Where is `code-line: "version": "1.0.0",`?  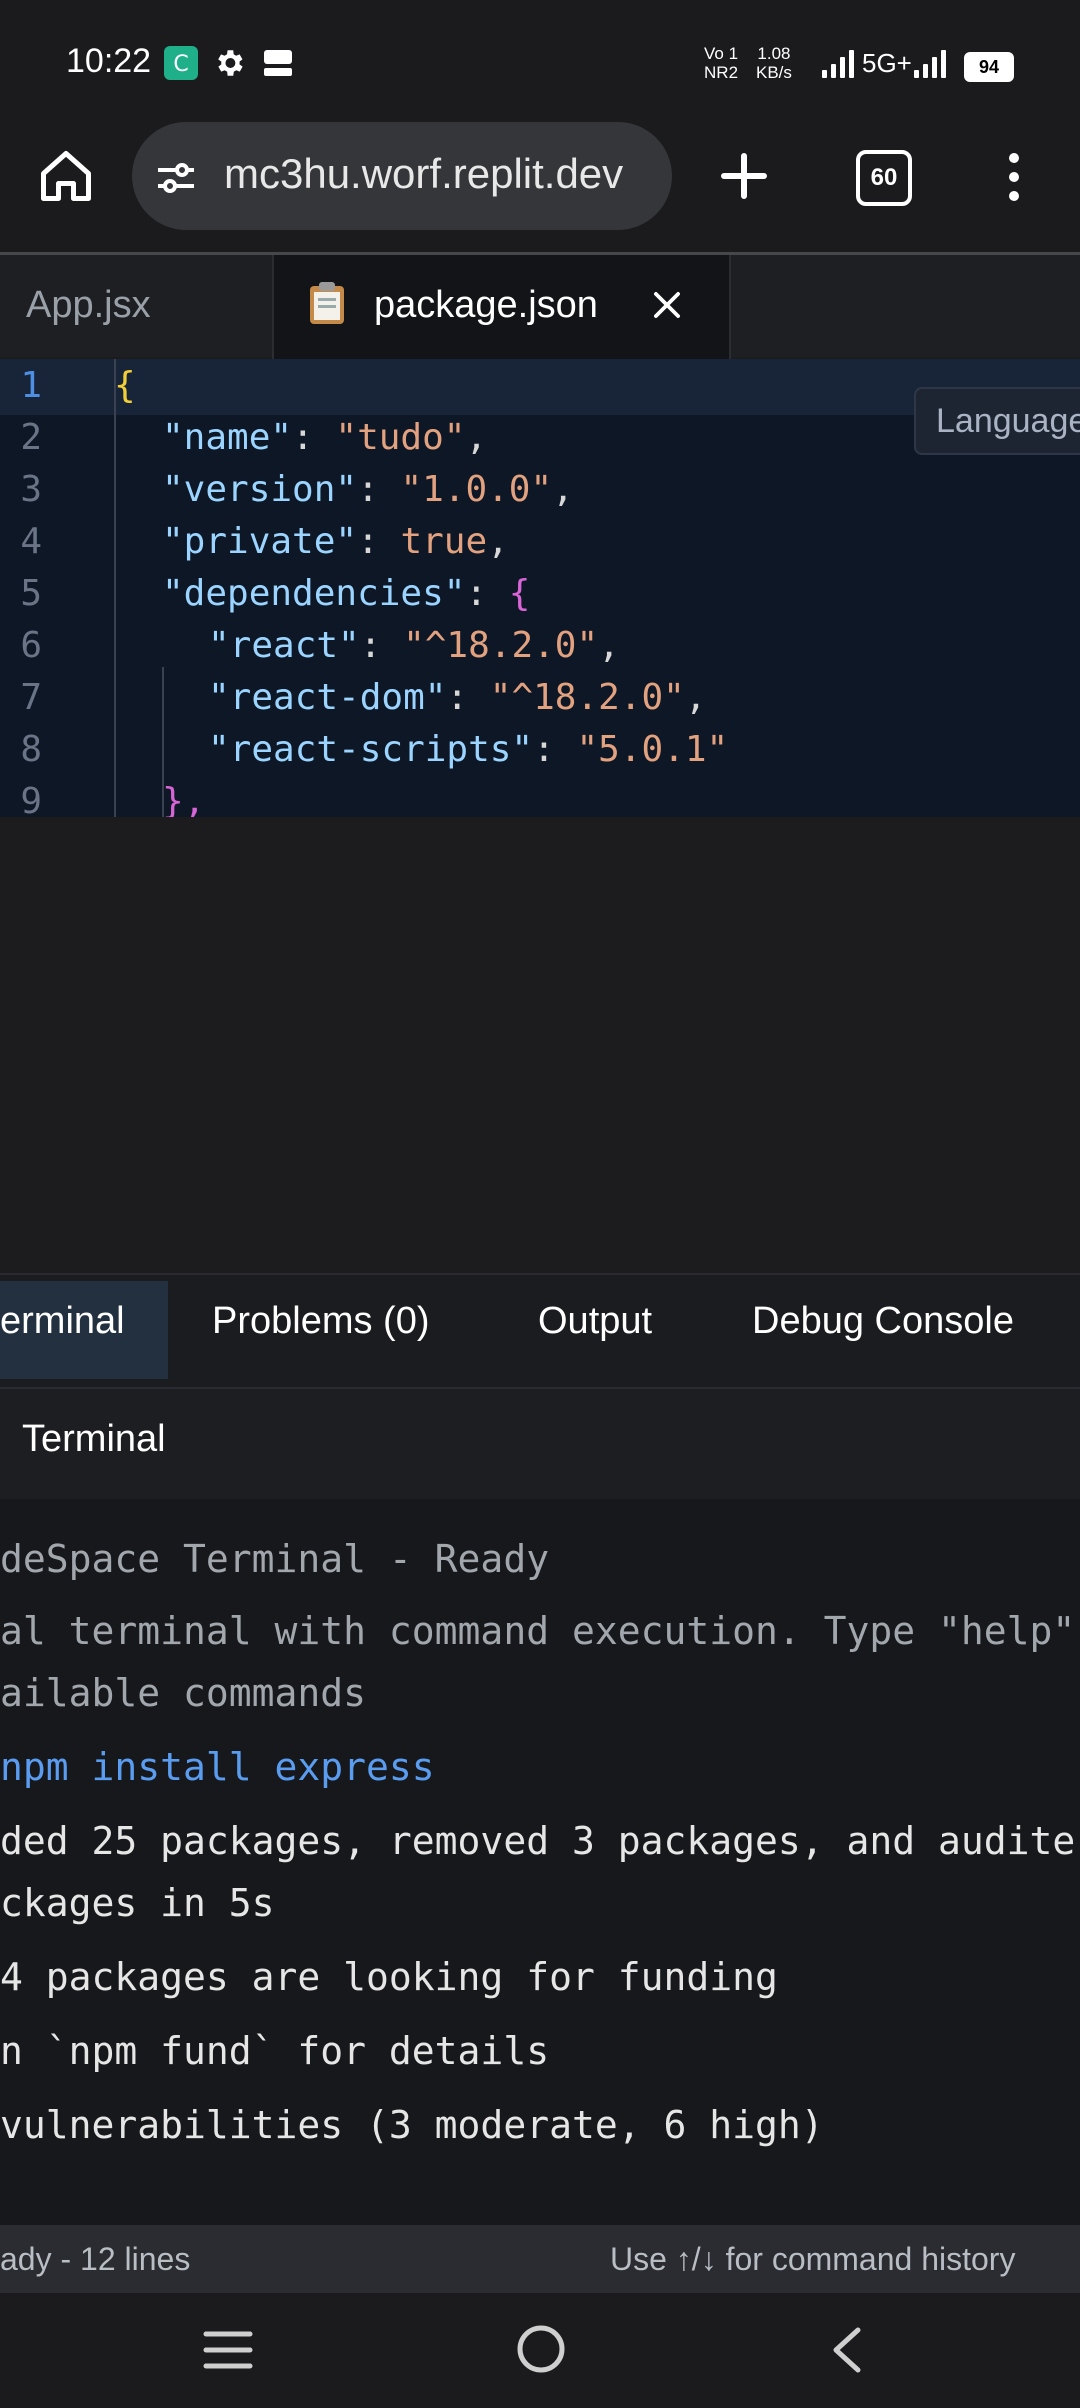
code-line: "version": "1.0.0", is located at coordinates (368, 489).